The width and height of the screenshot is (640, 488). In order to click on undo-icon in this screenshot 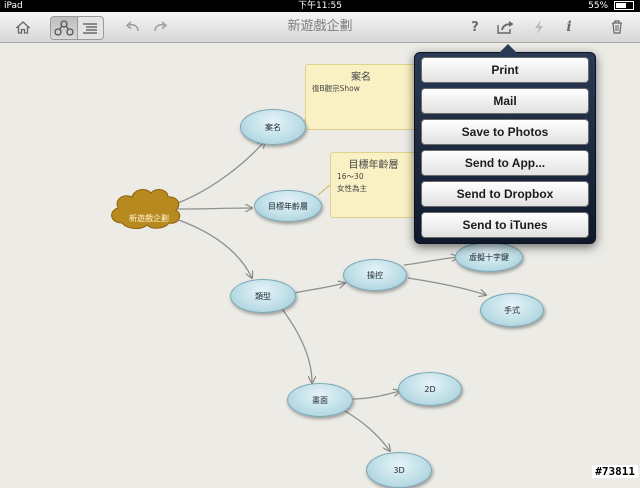, I will do `click(132, 26)`.